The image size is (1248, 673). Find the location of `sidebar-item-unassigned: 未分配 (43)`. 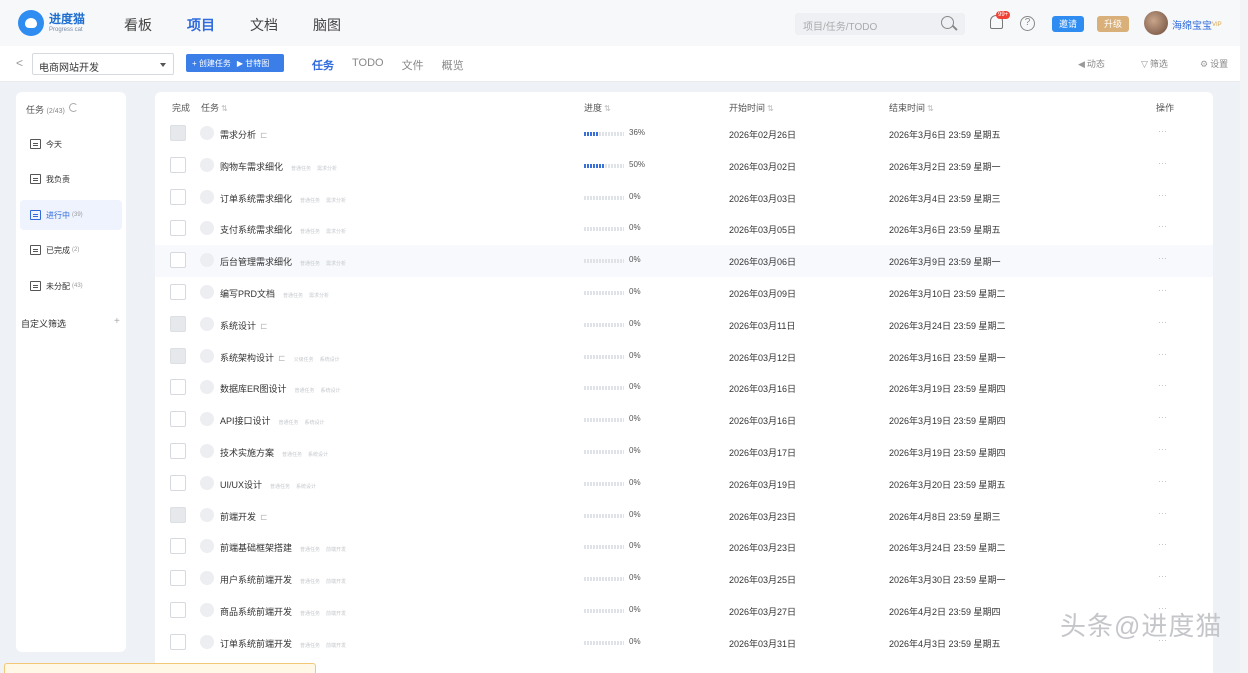

sidebar-item-unassigned: 未分配 (43) is located at coordinates (71, 286).